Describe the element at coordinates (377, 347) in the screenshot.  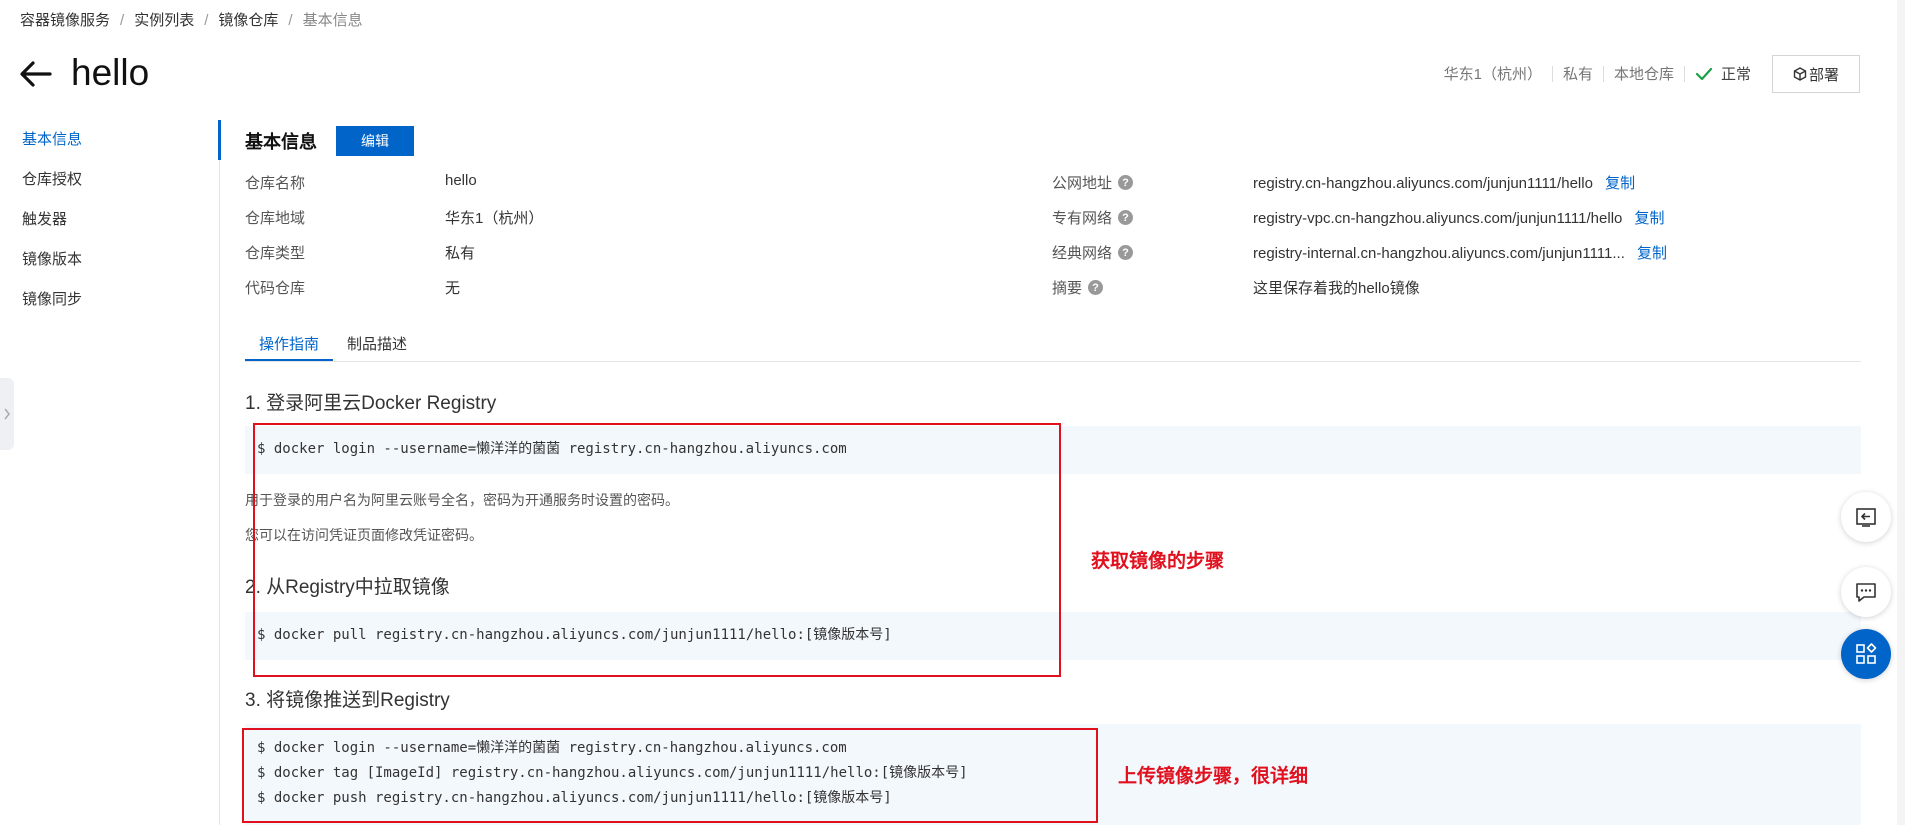
I see `tab-artifact-description: 制品描述` at that location.